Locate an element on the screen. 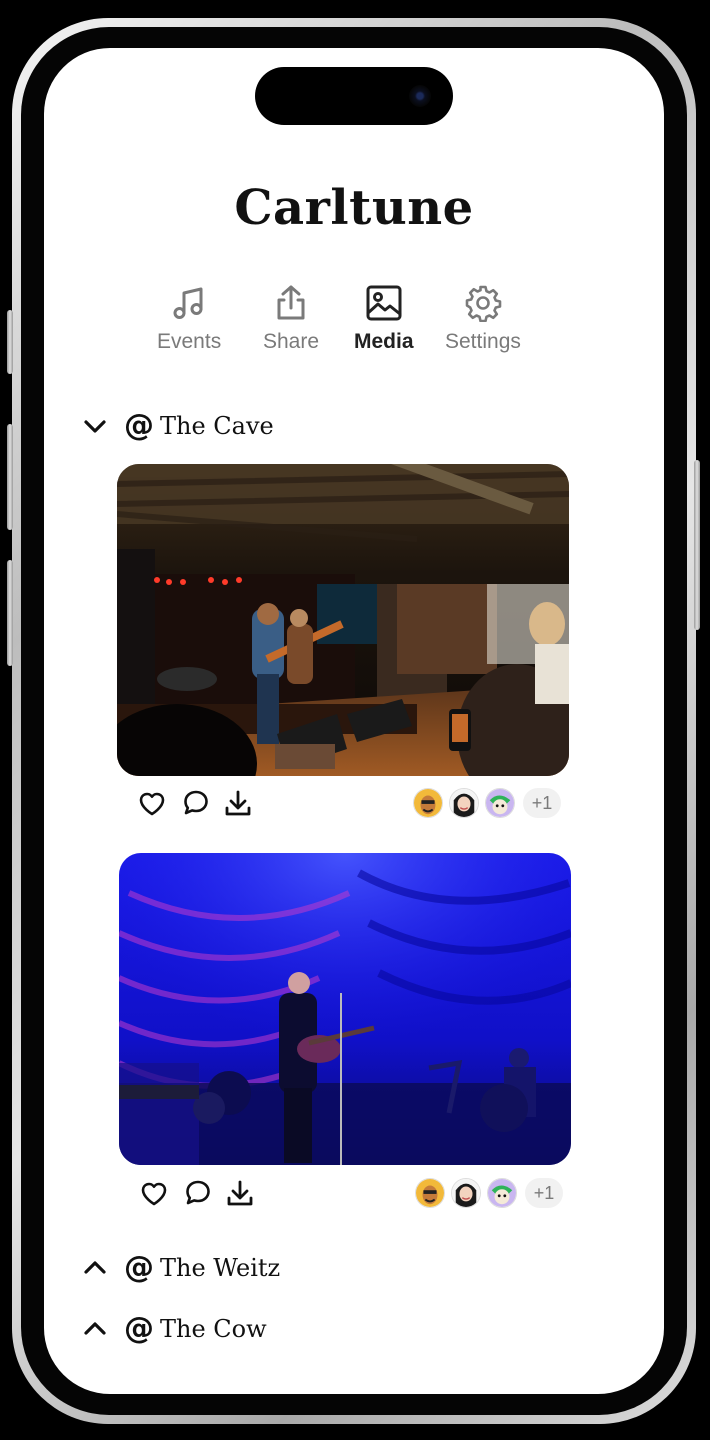 The height and width of the screenshot is (1440, 710). venue-name: The Cow is located at coordinates (213, 1328).